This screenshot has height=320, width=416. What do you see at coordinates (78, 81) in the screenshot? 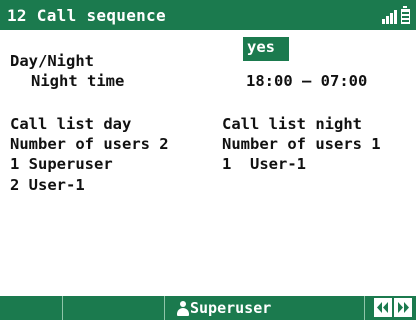
I see `night-time-label: Night time` at bounding box center [78, 81].